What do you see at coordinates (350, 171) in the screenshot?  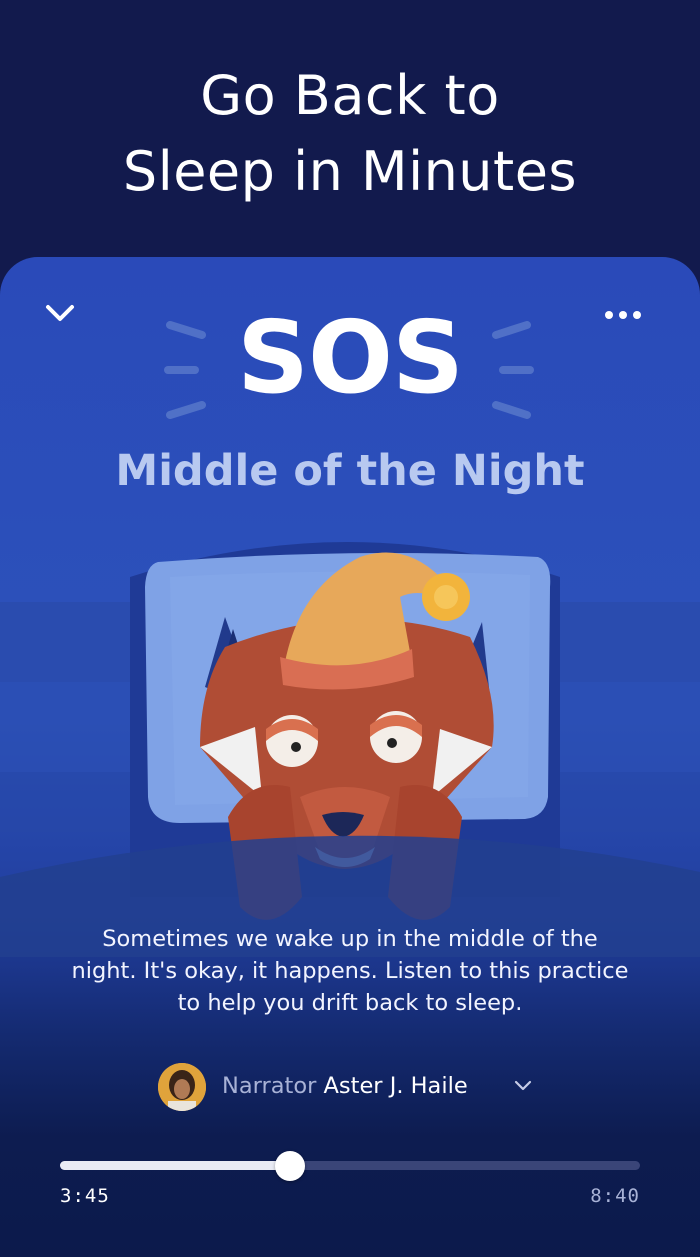 I see `headline-line-2: Sleep in Minutes` at bounding box center [350, 171].